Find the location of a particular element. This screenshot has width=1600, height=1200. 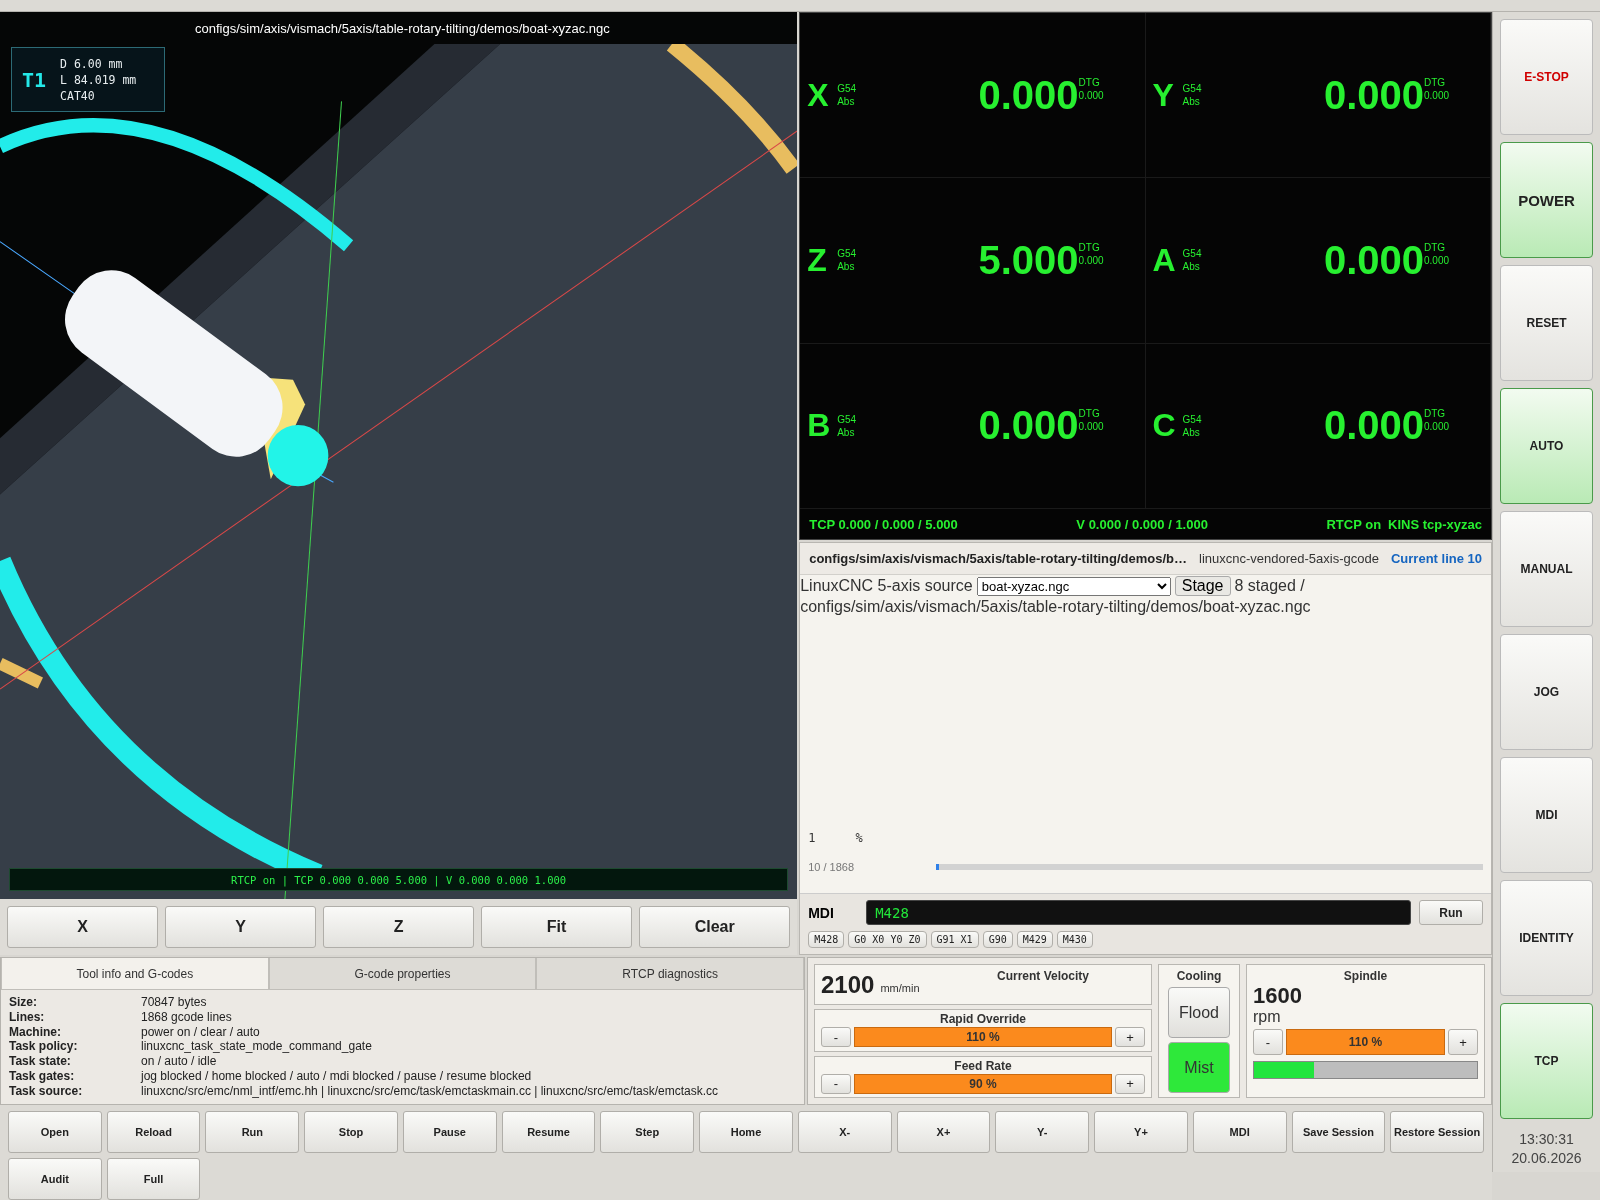

axis-letter: Z is located at coordinates (817, 260).